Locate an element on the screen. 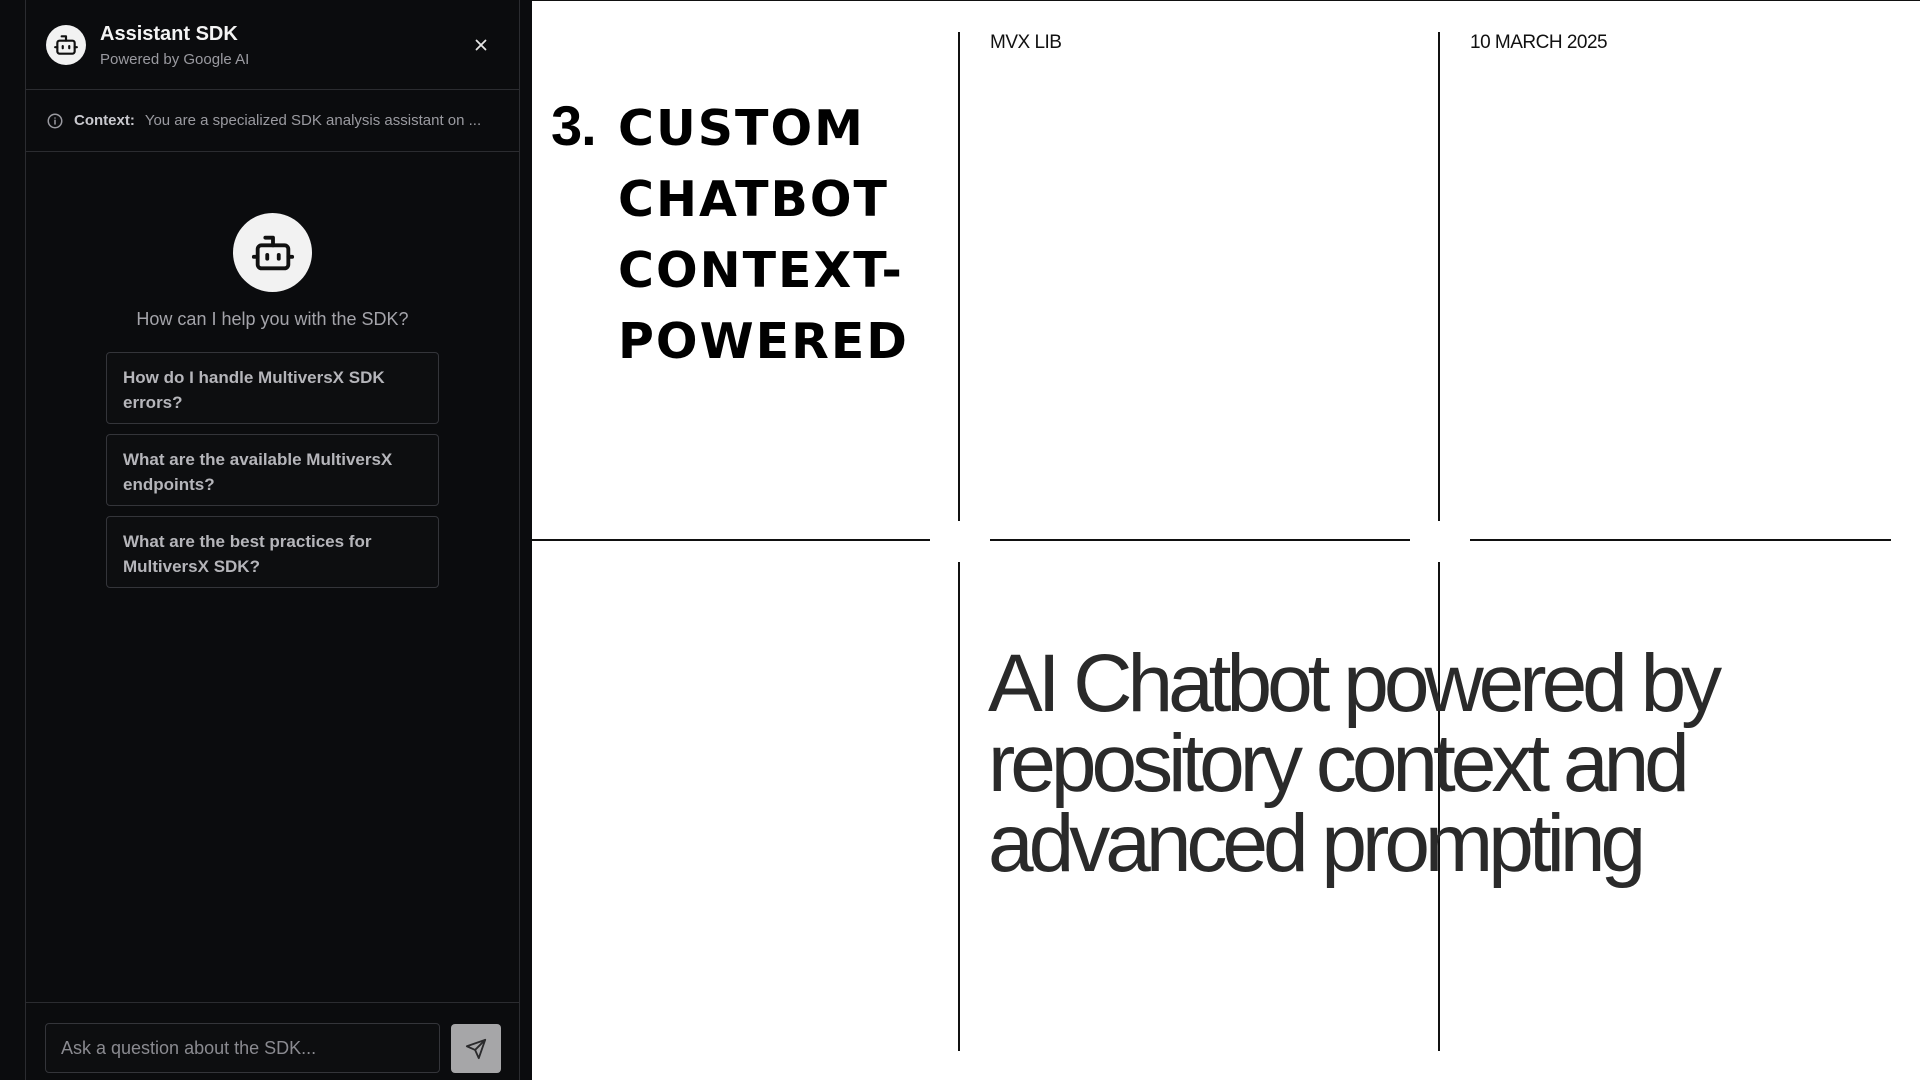 This screenshot has height=1080, width=1920. suggestion-button: How do I handle MultiversX SDK errors? is located at coordinates (272, 388).